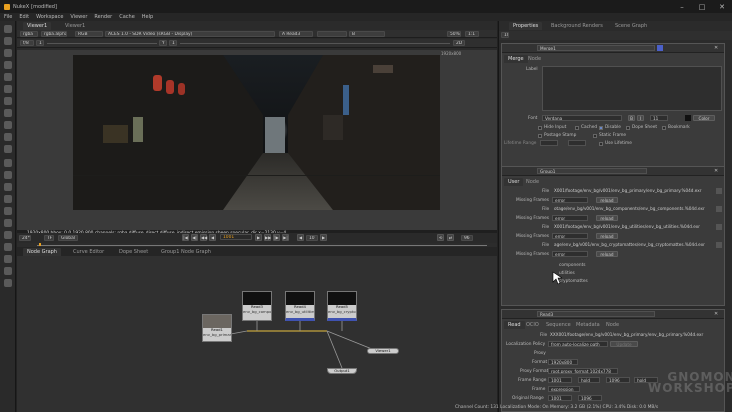 Image resolution: width=732 pixels, height=412 pixels. I want to click on plugins-icon, so click(8, 283).